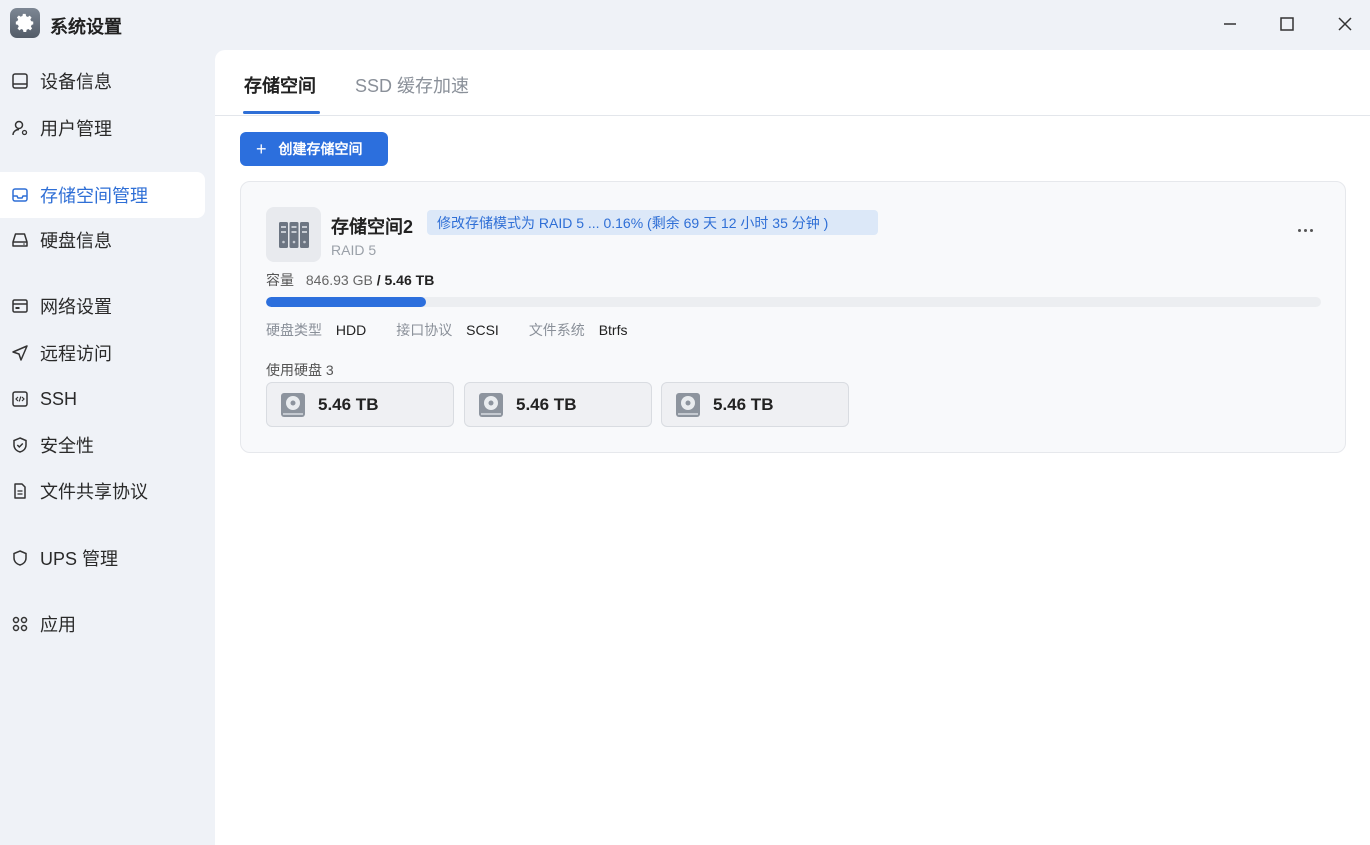 This screenshot has width=1370, height=845. I want to click on maximize-button, so click(1287, 24).